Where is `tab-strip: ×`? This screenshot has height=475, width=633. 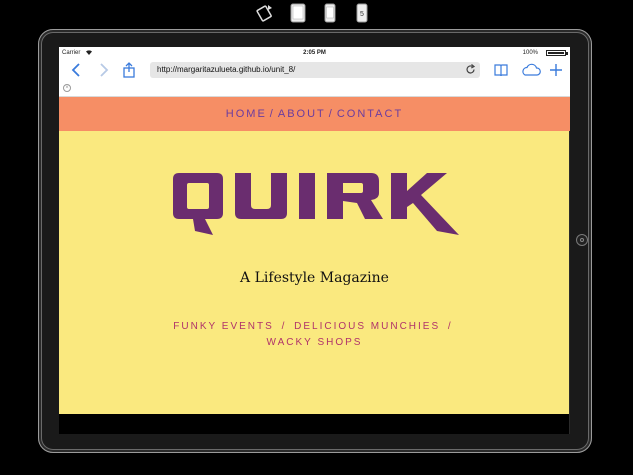 tab-strip: × is located at coordinates (314, 89).